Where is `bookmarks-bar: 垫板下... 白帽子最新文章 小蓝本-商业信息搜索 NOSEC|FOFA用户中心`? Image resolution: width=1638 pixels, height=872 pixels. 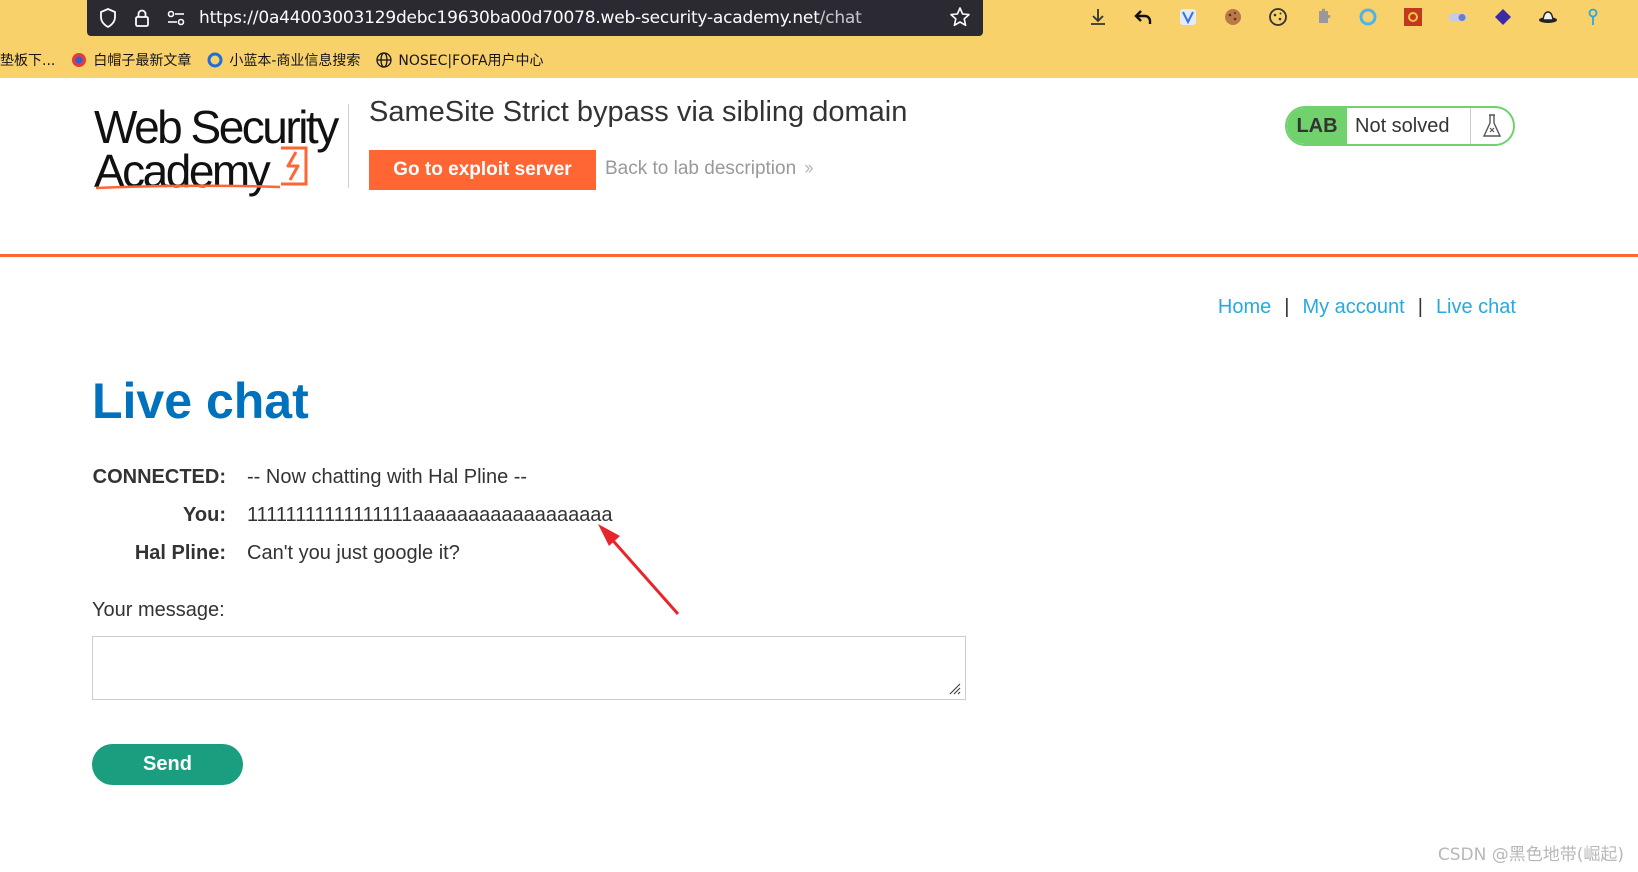
bookmarks-bar: 垫板下... 白帽子最新文章 小蓝本-商业信息搜索 NOSEC|FOFA用户中心 is located at coordinates (280, 60).